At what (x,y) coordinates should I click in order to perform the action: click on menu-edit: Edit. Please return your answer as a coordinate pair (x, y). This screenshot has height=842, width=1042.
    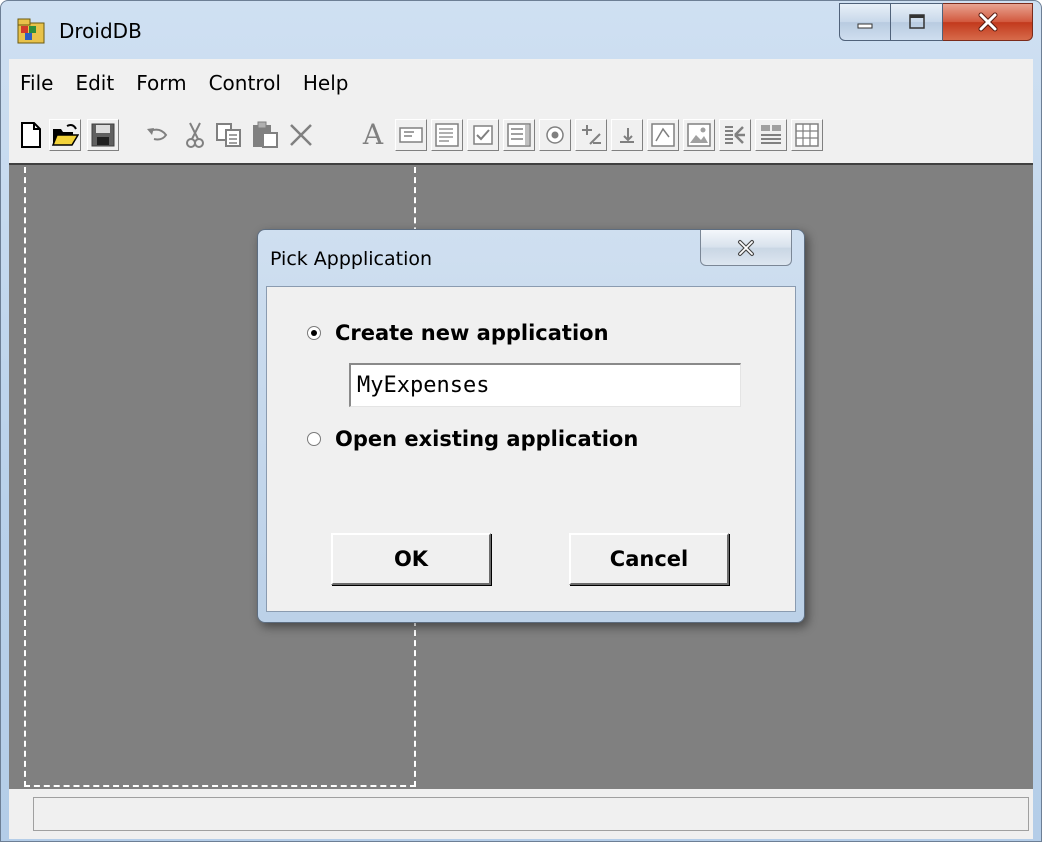
    Looking at the image, I should click on (94, 83).